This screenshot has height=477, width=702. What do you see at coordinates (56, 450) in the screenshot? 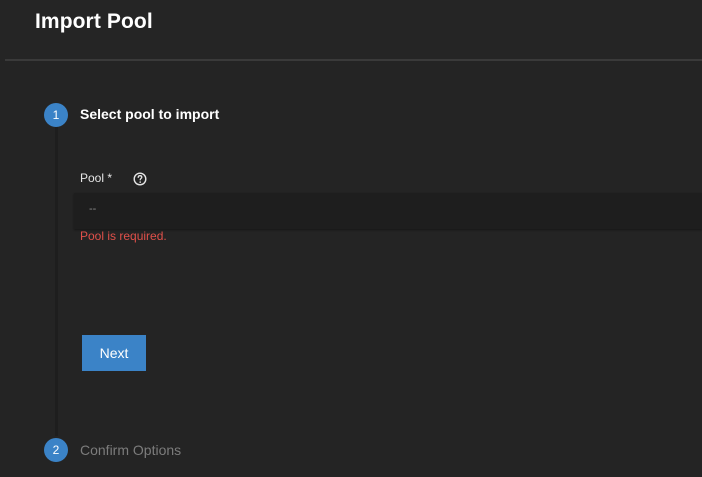
I see `step-2-number-badge: 2` at bounding box center [56, 450].